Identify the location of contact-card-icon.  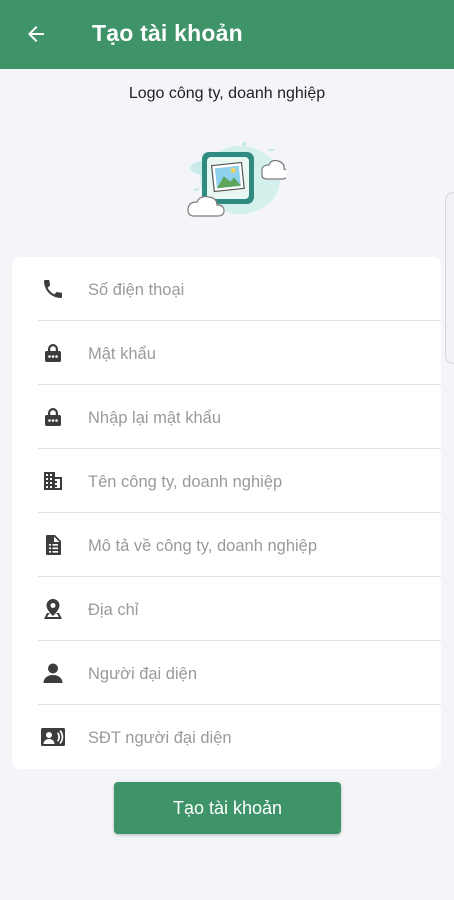
(53, 737).